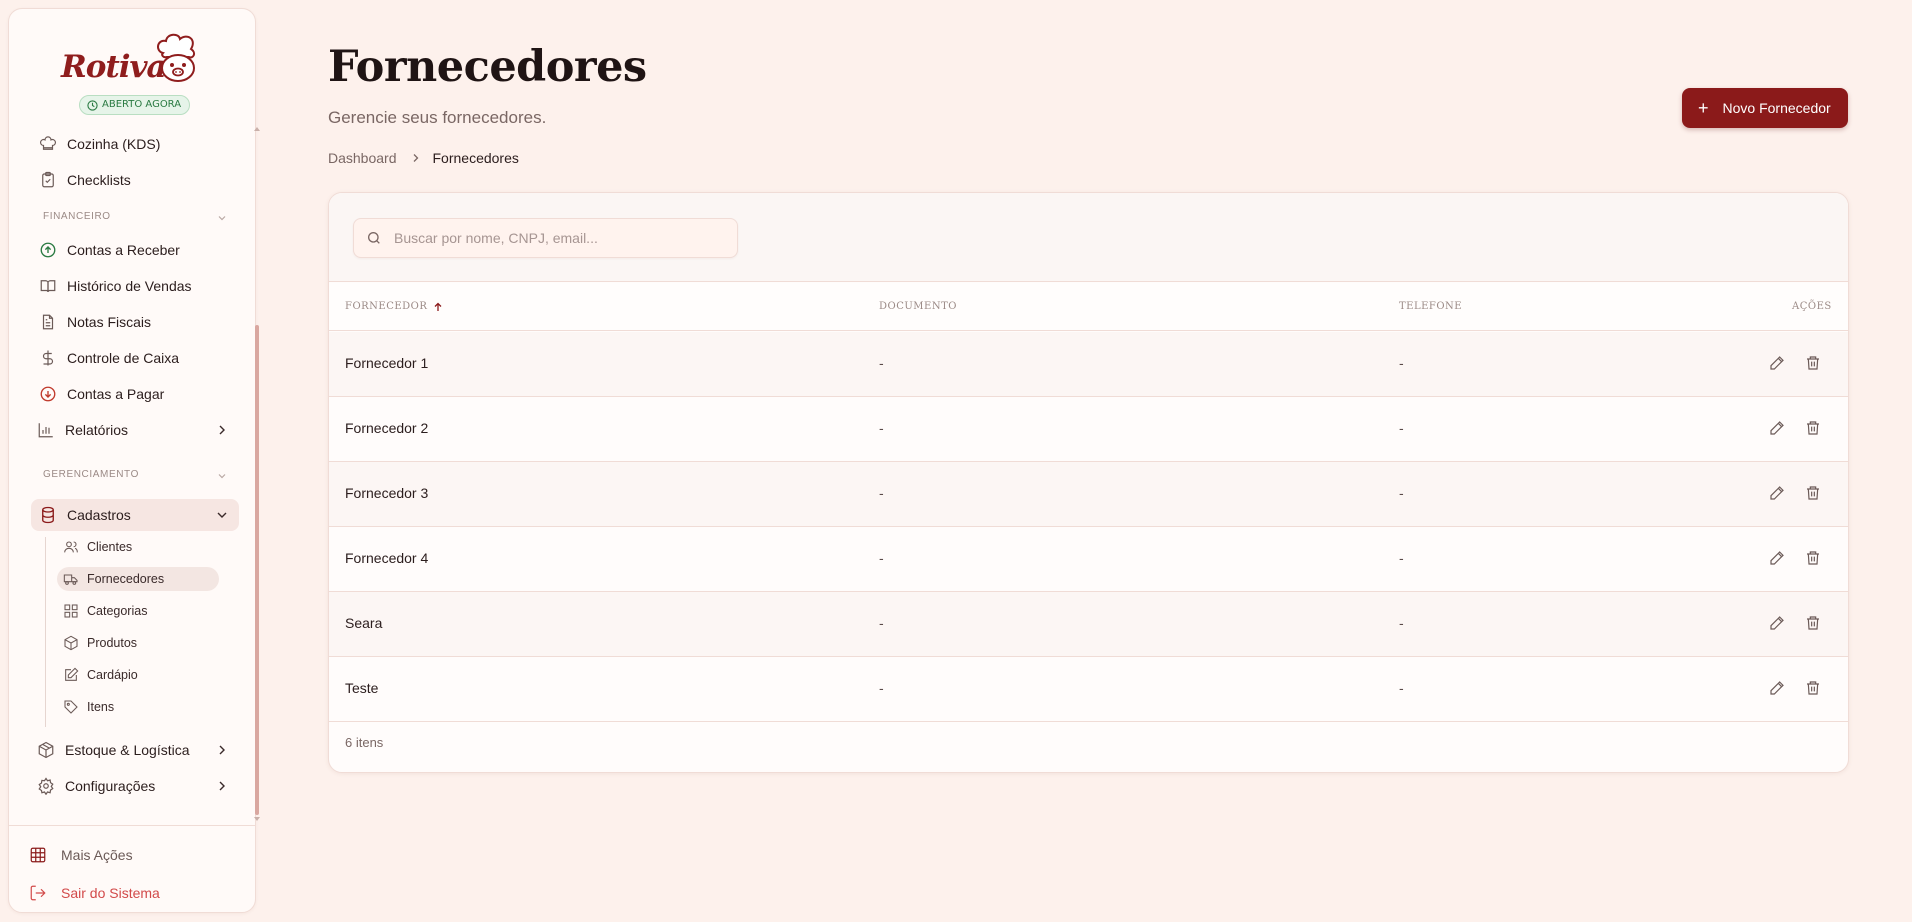  Describe the element at coordinates (1703, 108) in the screenshot. I see `plus-icon: +` at that location.